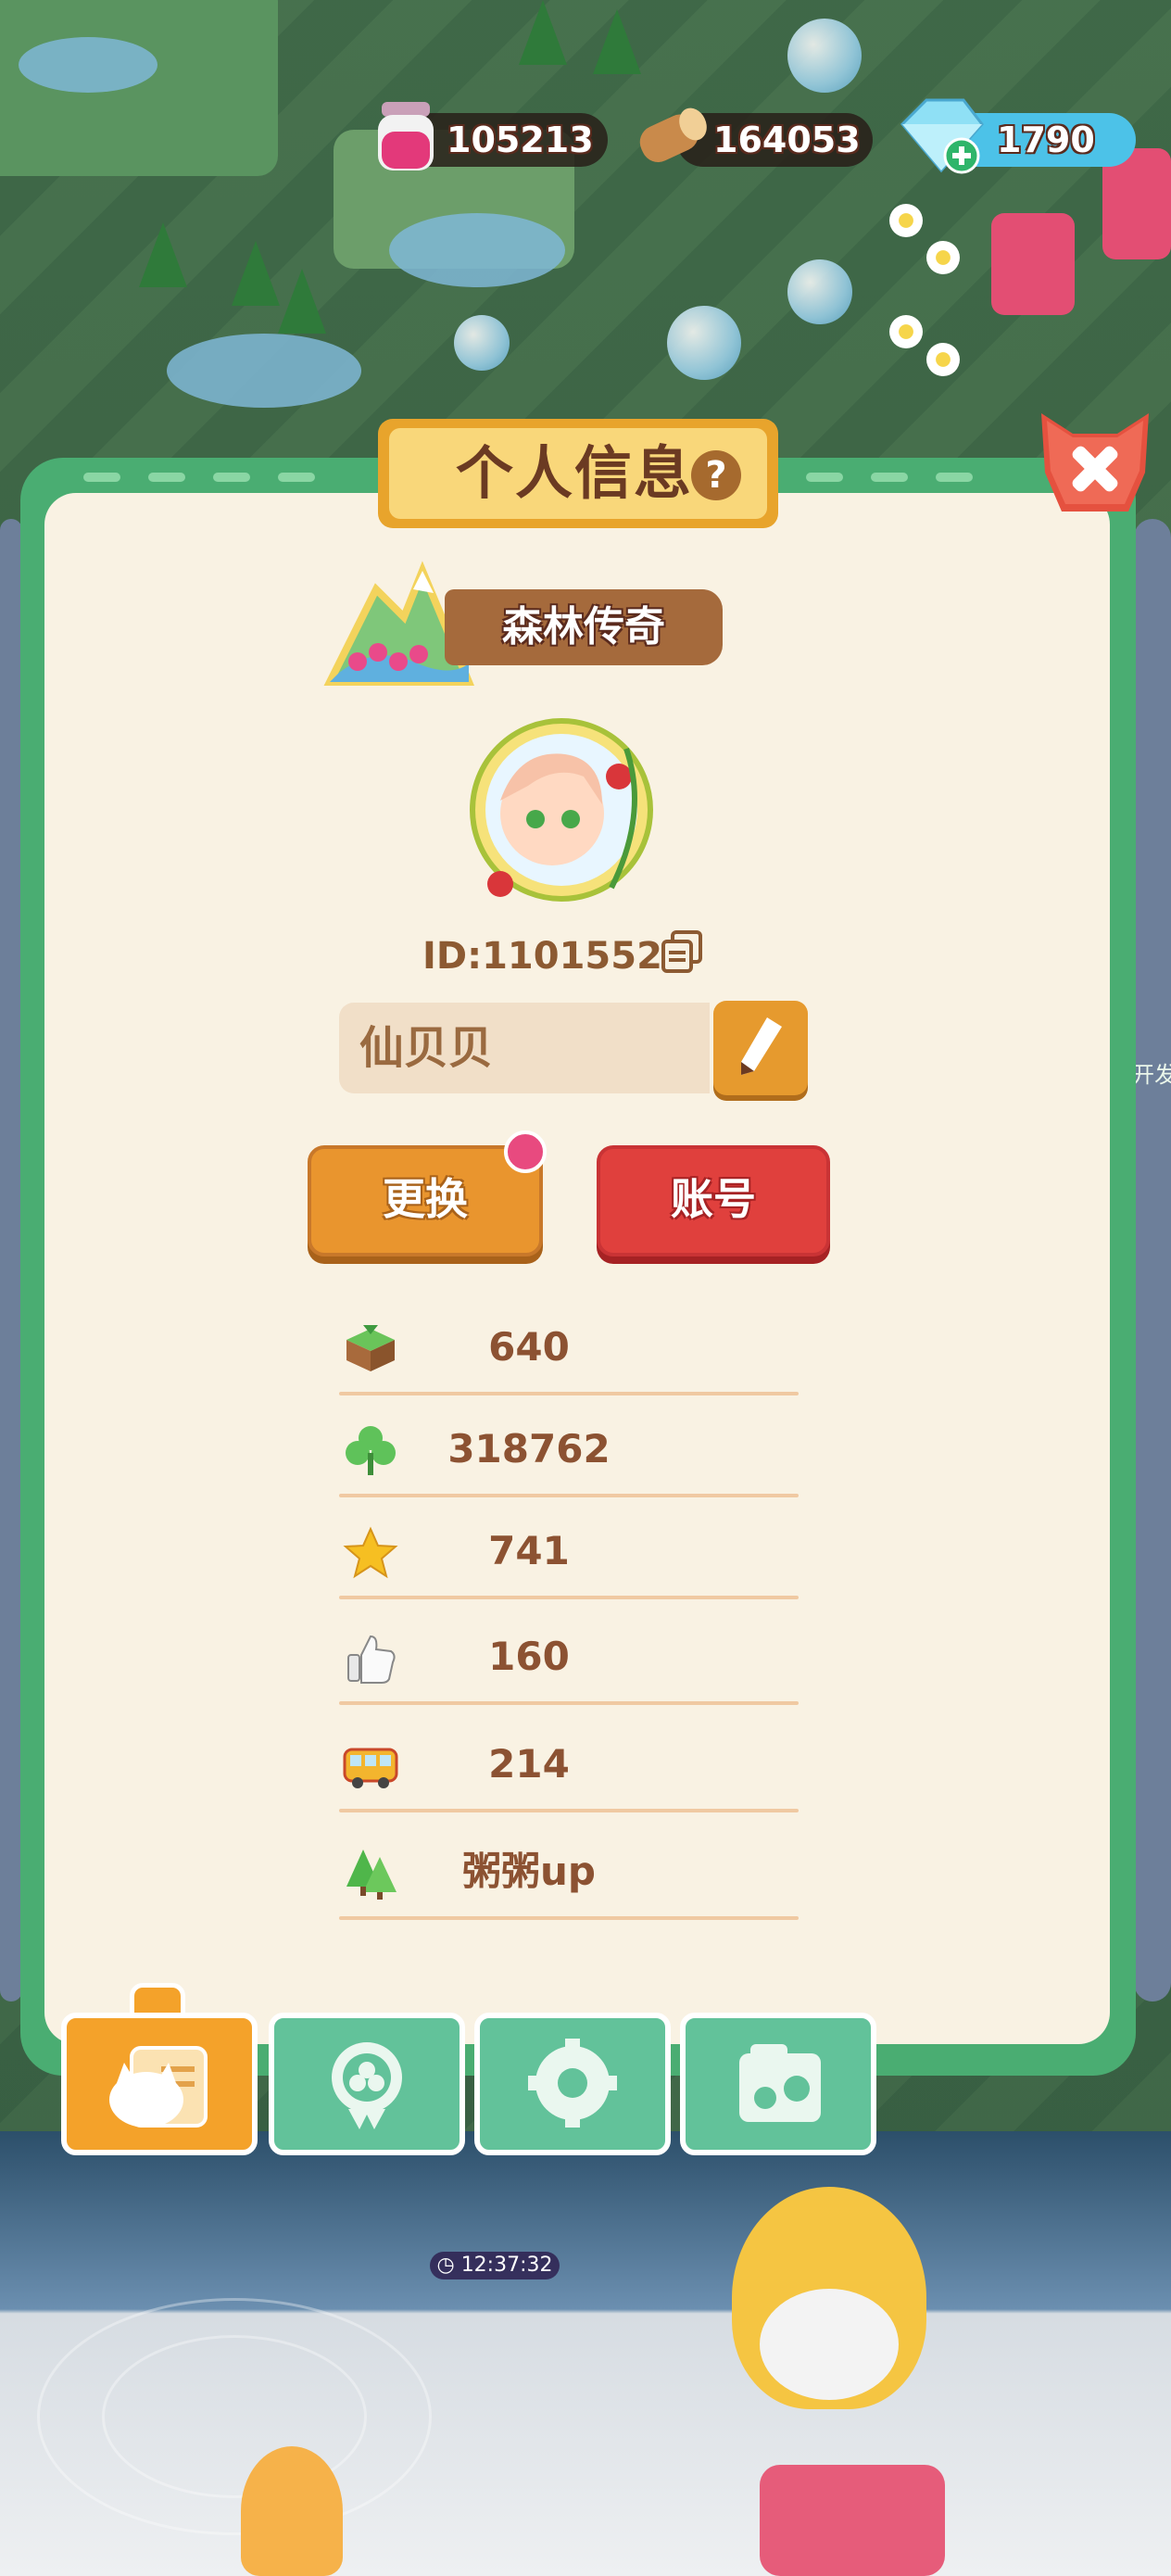  Describe the element at coordinates (529, 1347) in the screenshot. I see `stat-value: 640` at that location.